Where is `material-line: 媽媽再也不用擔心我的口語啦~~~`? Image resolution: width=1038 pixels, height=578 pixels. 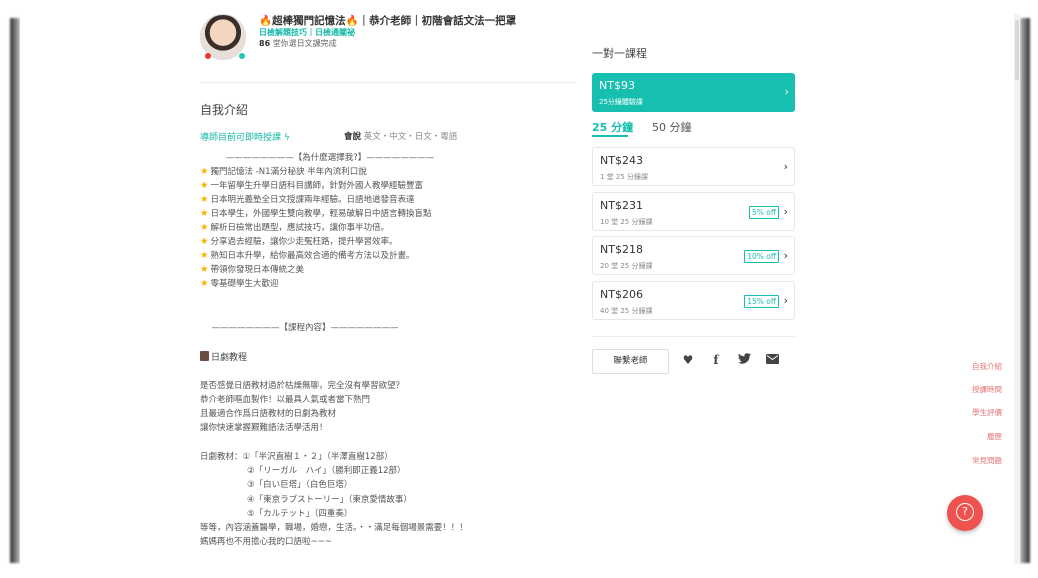 material-line: 媽媽再也不用擔心我的口語啦~~~ is located at coordinates (266, 542).